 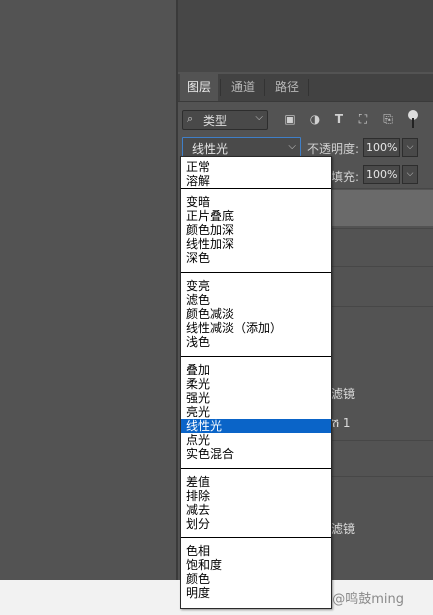 What do you see at coordinates (256, 510) in the screenshot?
I see `blend-mode-option: 减去` at bounding box center [256, 510].